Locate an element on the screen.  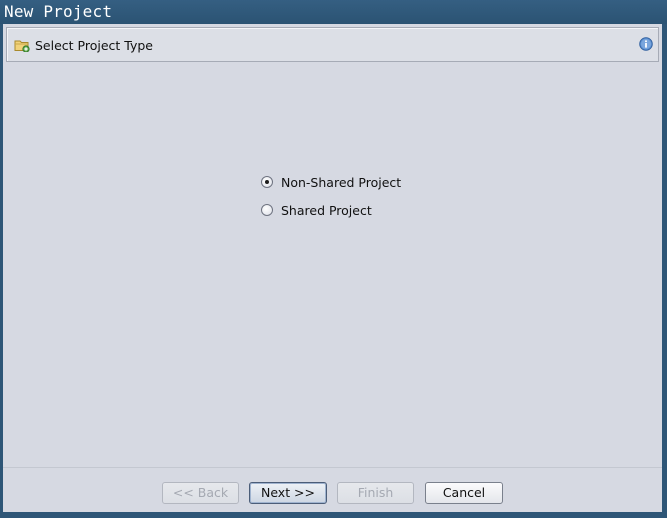
wizard-header: Select Project Type is located at coordinates (332, 44).